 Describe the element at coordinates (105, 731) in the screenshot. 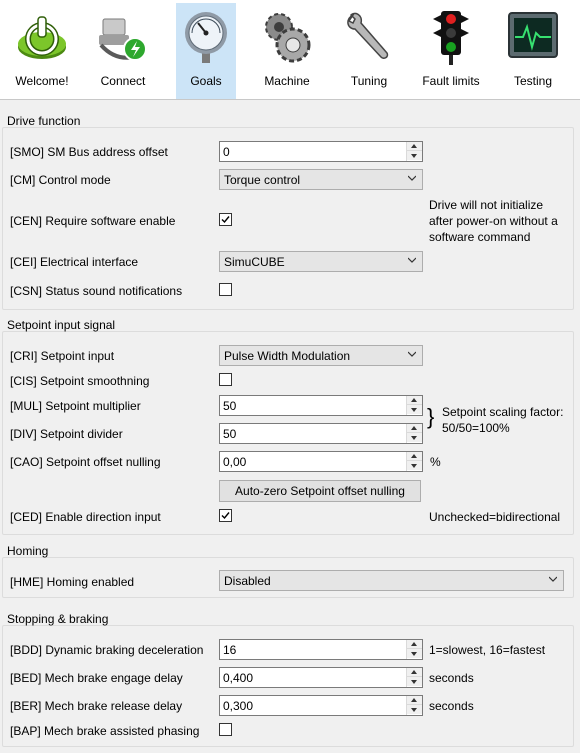

I see `bap-label: [BAP] Mech brake assisted phasing` at that location.